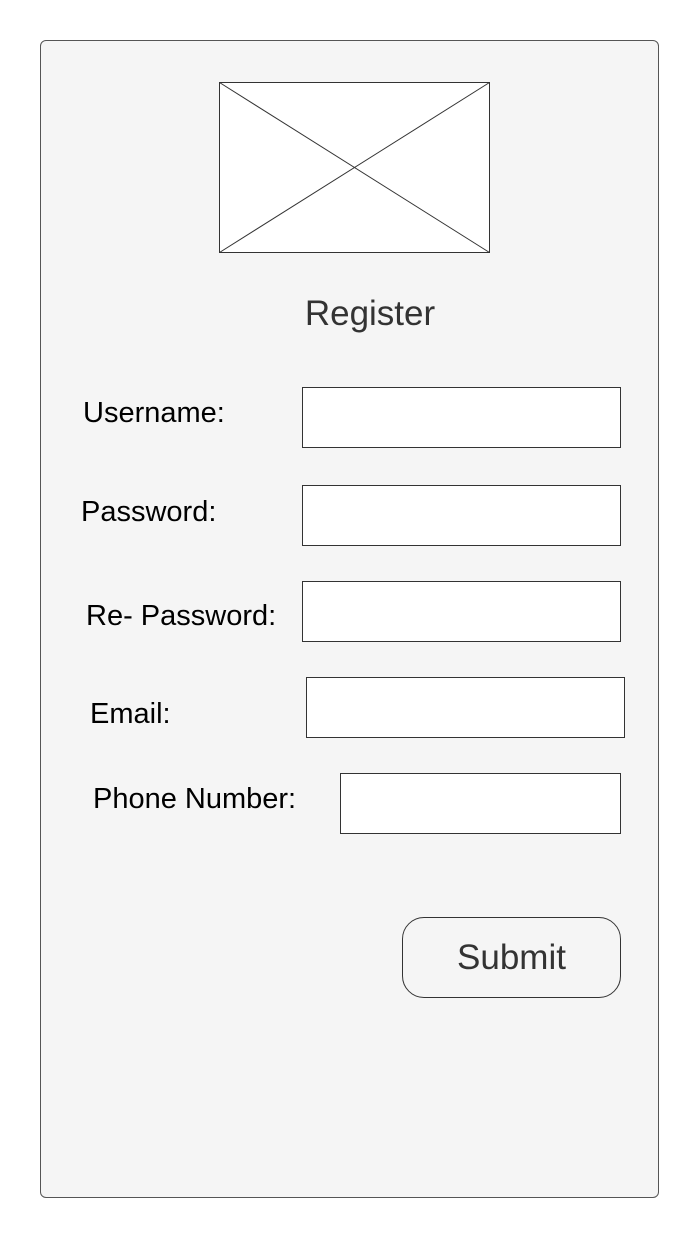 This screenshot has height=1240, width=700. Describe the element at coordinates (461, 611) in the screenshot. I see `re-password-field` at that location.